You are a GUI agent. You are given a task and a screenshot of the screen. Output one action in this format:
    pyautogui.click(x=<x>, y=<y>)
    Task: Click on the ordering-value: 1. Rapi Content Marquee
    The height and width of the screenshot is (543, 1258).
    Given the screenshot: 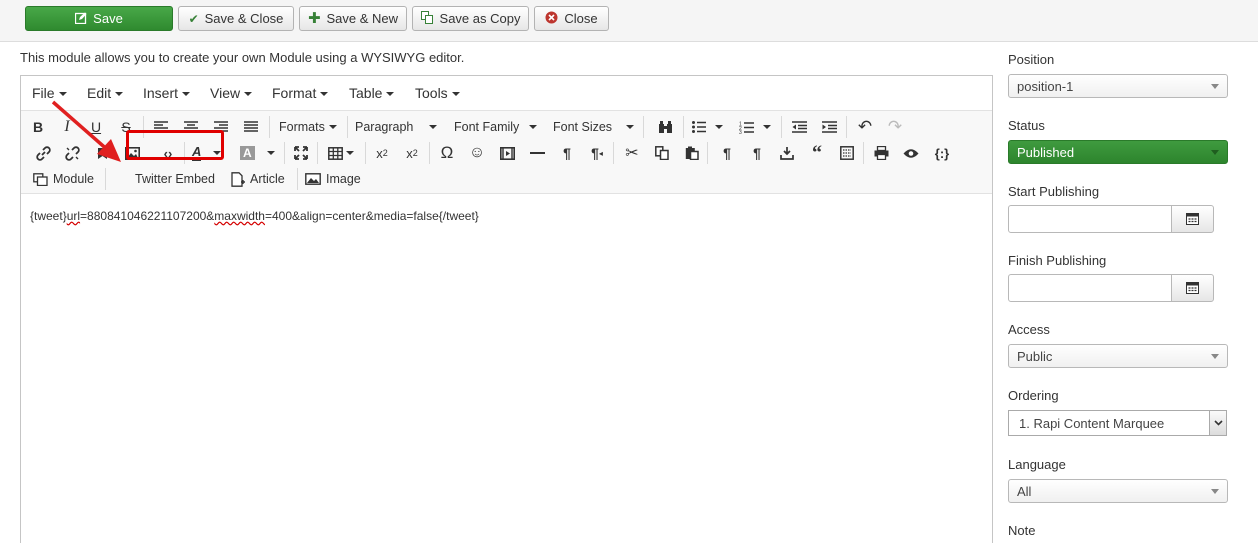 What is the action you would take?
    pyautogui.click(x=1092, y=423)
    